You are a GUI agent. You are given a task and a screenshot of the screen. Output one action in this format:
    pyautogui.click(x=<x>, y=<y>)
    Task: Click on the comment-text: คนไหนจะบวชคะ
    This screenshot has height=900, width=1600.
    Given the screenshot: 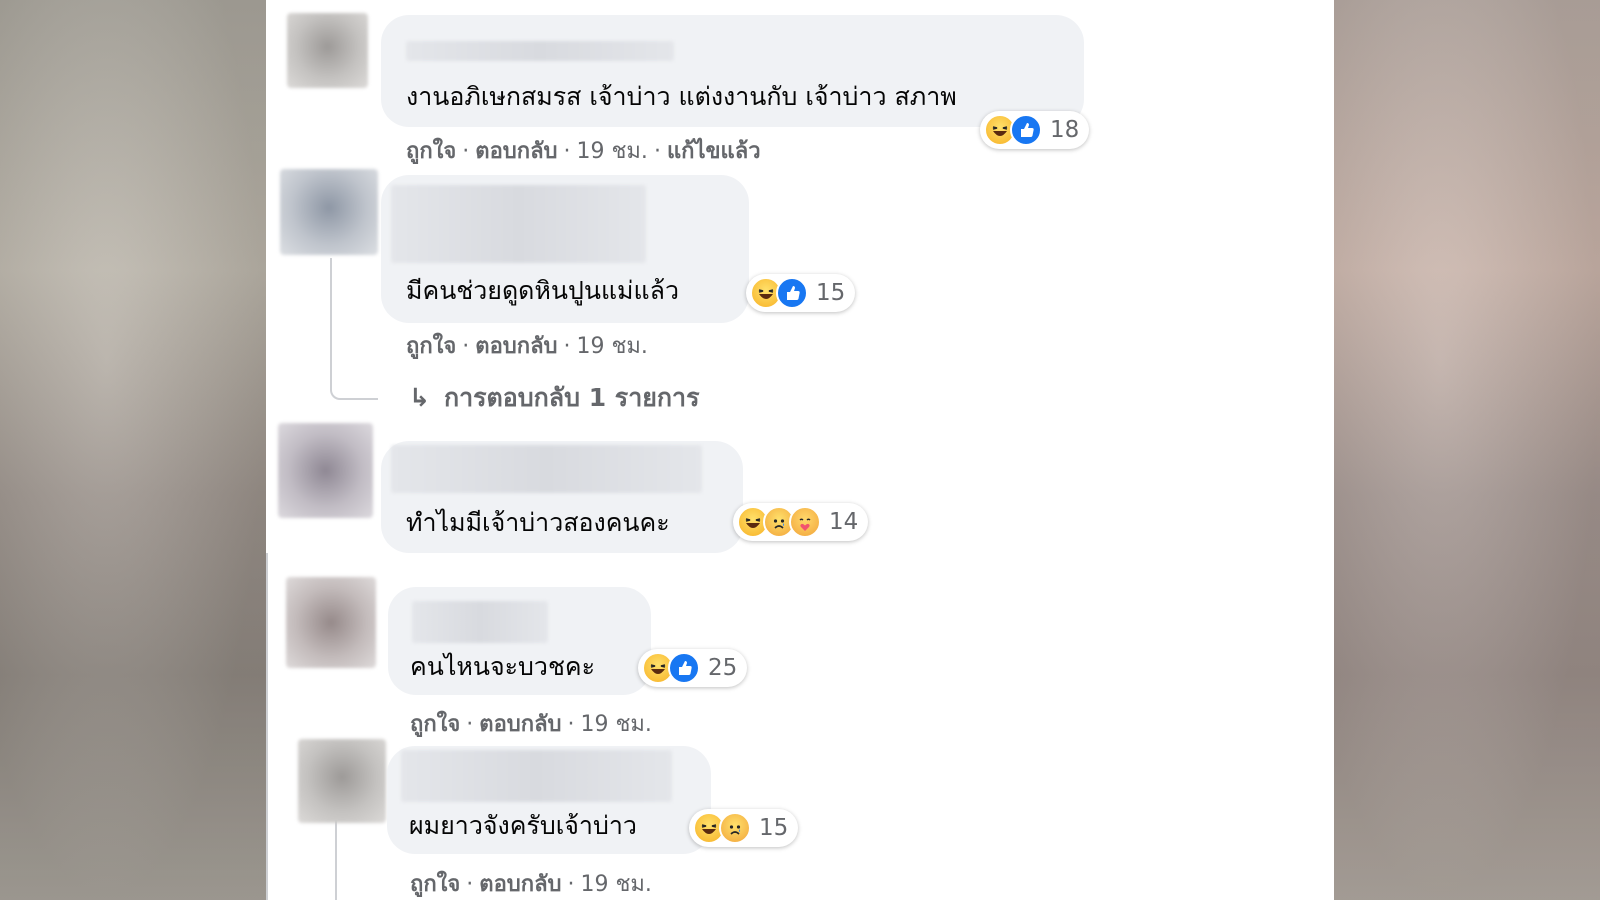 What is the action you would take?
    pyautogui.click(x=503, y=666)
    